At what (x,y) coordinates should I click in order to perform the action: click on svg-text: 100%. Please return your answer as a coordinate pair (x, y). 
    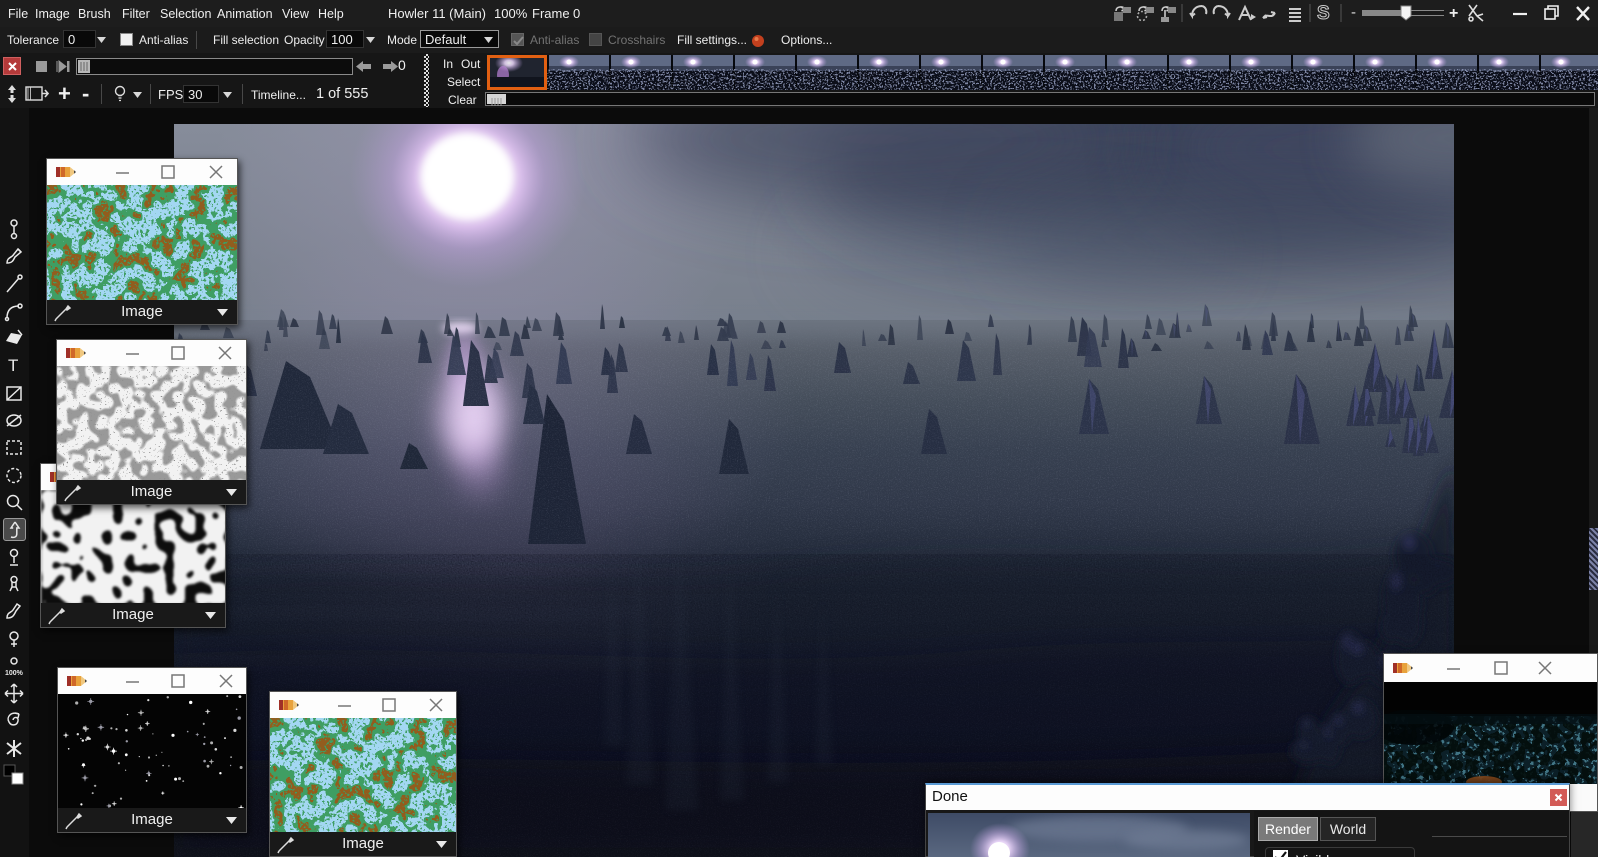
    Looking at the image, I should click on (14, 673).